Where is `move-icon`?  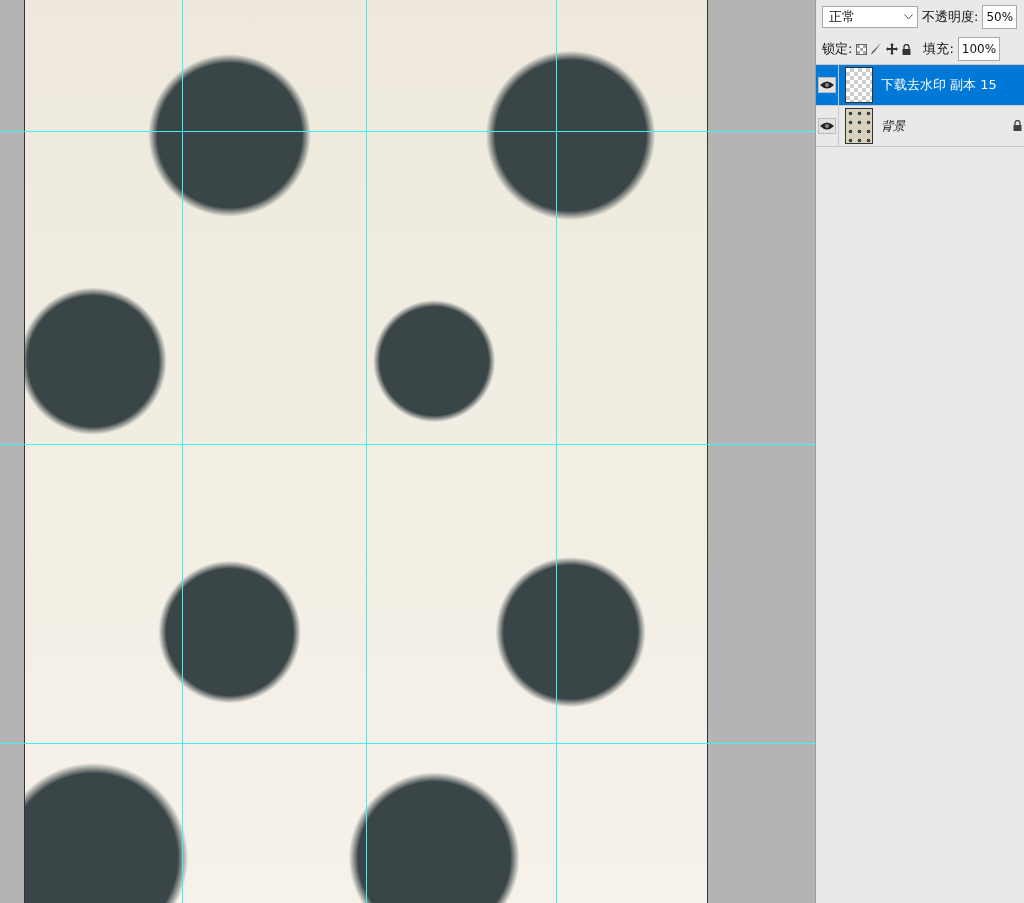
move-icon is located at coordinates (892, 49).